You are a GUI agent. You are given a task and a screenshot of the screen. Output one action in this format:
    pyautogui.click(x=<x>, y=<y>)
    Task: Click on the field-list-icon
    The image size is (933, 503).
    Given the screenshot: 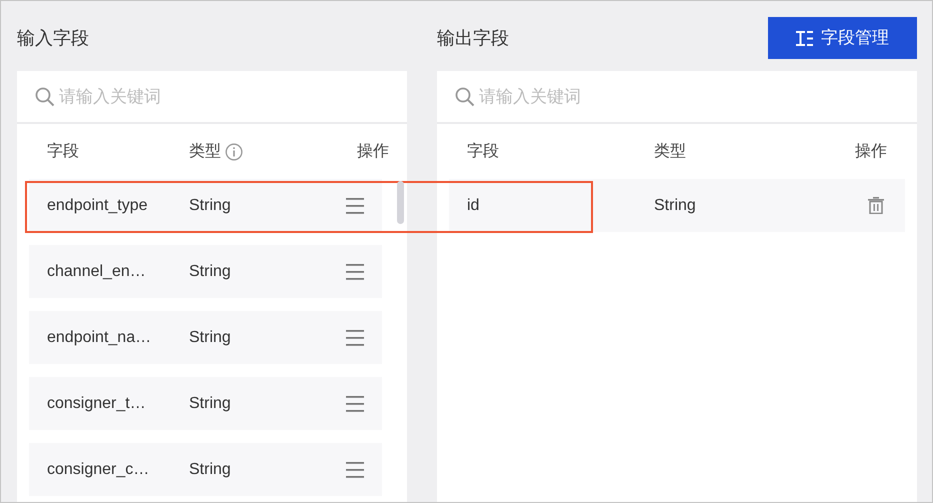 What is the action you would take?
    pyautogui.click(x=804, y=38)
    